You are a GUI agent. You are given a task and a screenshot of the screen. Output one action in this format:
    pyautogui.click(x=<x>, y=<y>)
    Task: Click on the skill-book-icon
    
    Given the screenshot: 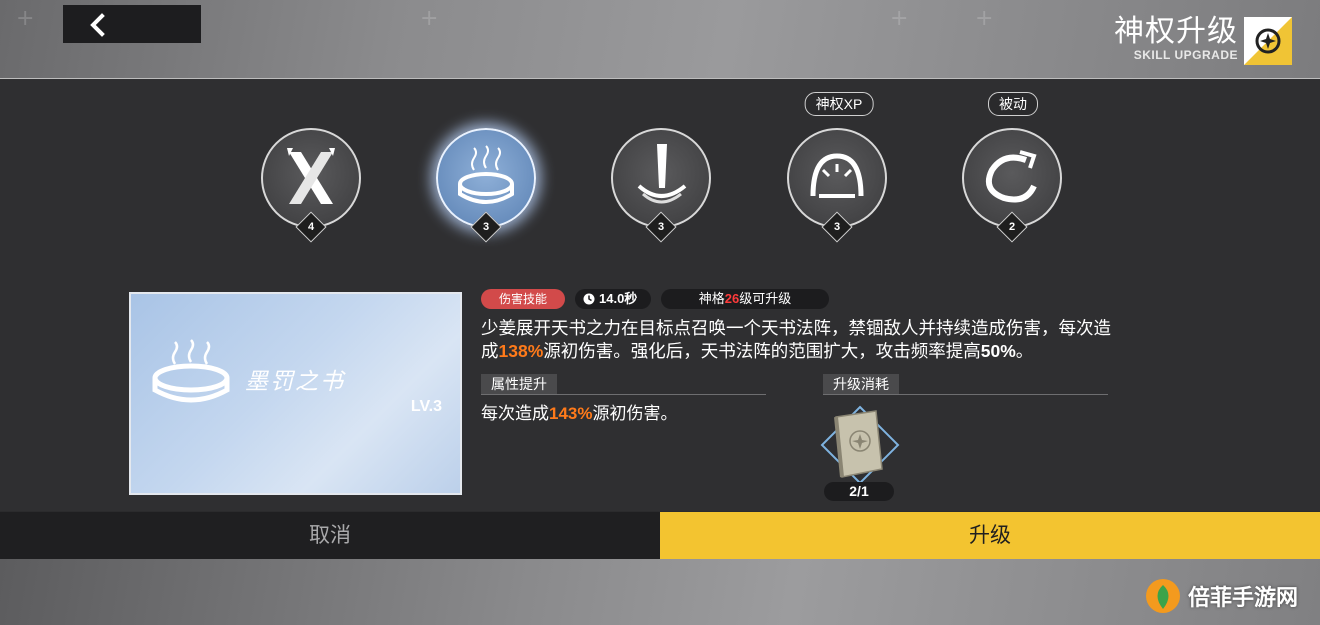 What is the action you would take?
    pyautogui.click(x=860, y=445)
    